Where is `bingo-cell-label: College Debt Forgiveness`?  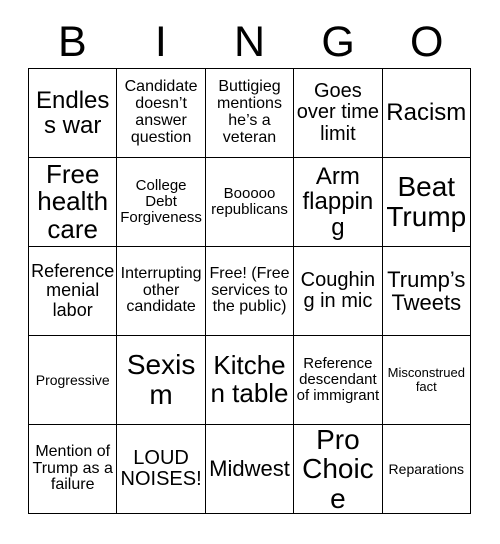
bingo-cell-label: College Debt Forgiveness is located at coordinates (161, 201).